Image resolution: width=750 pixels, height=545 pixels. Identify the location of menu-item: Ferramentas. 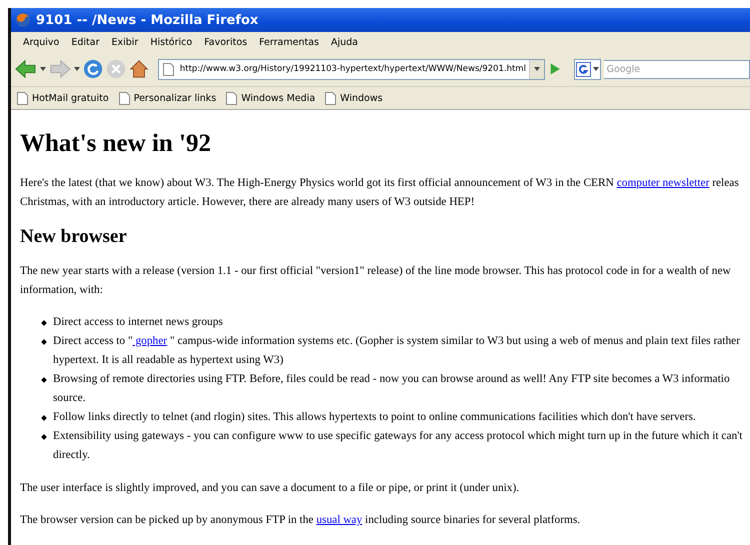
(289, 42).